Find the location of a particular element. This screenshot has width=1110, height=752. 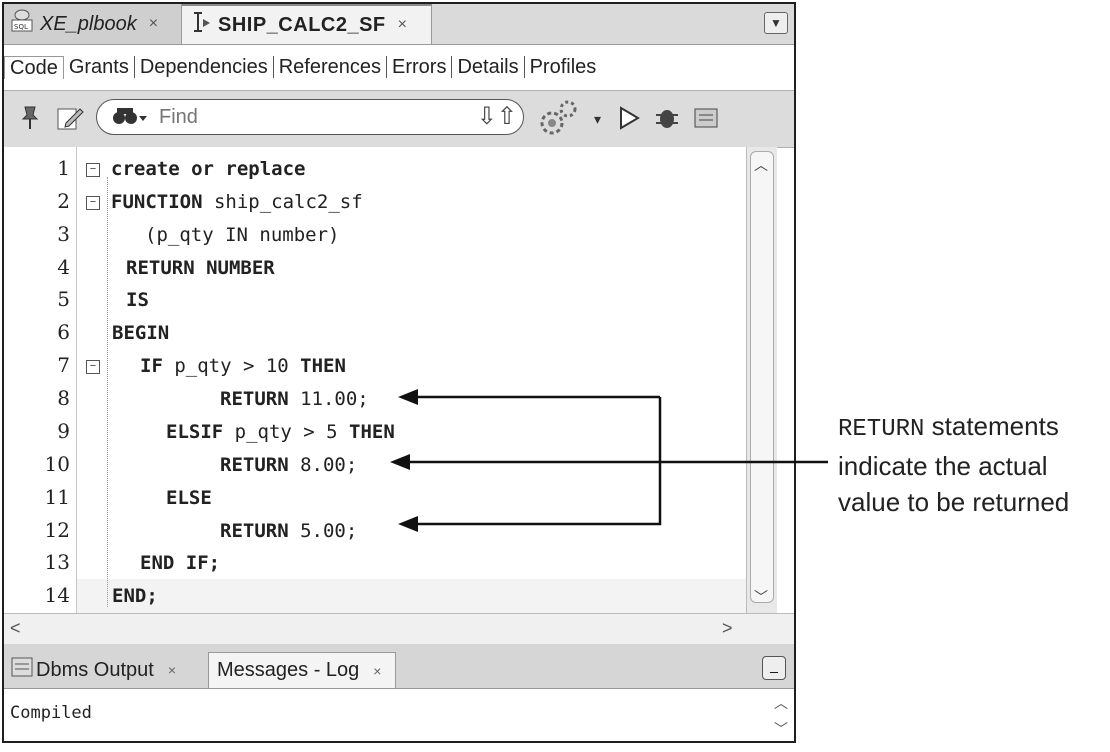

tab-xe-plbook: SQL XE_plbook × is located at coordinates (93, 24).